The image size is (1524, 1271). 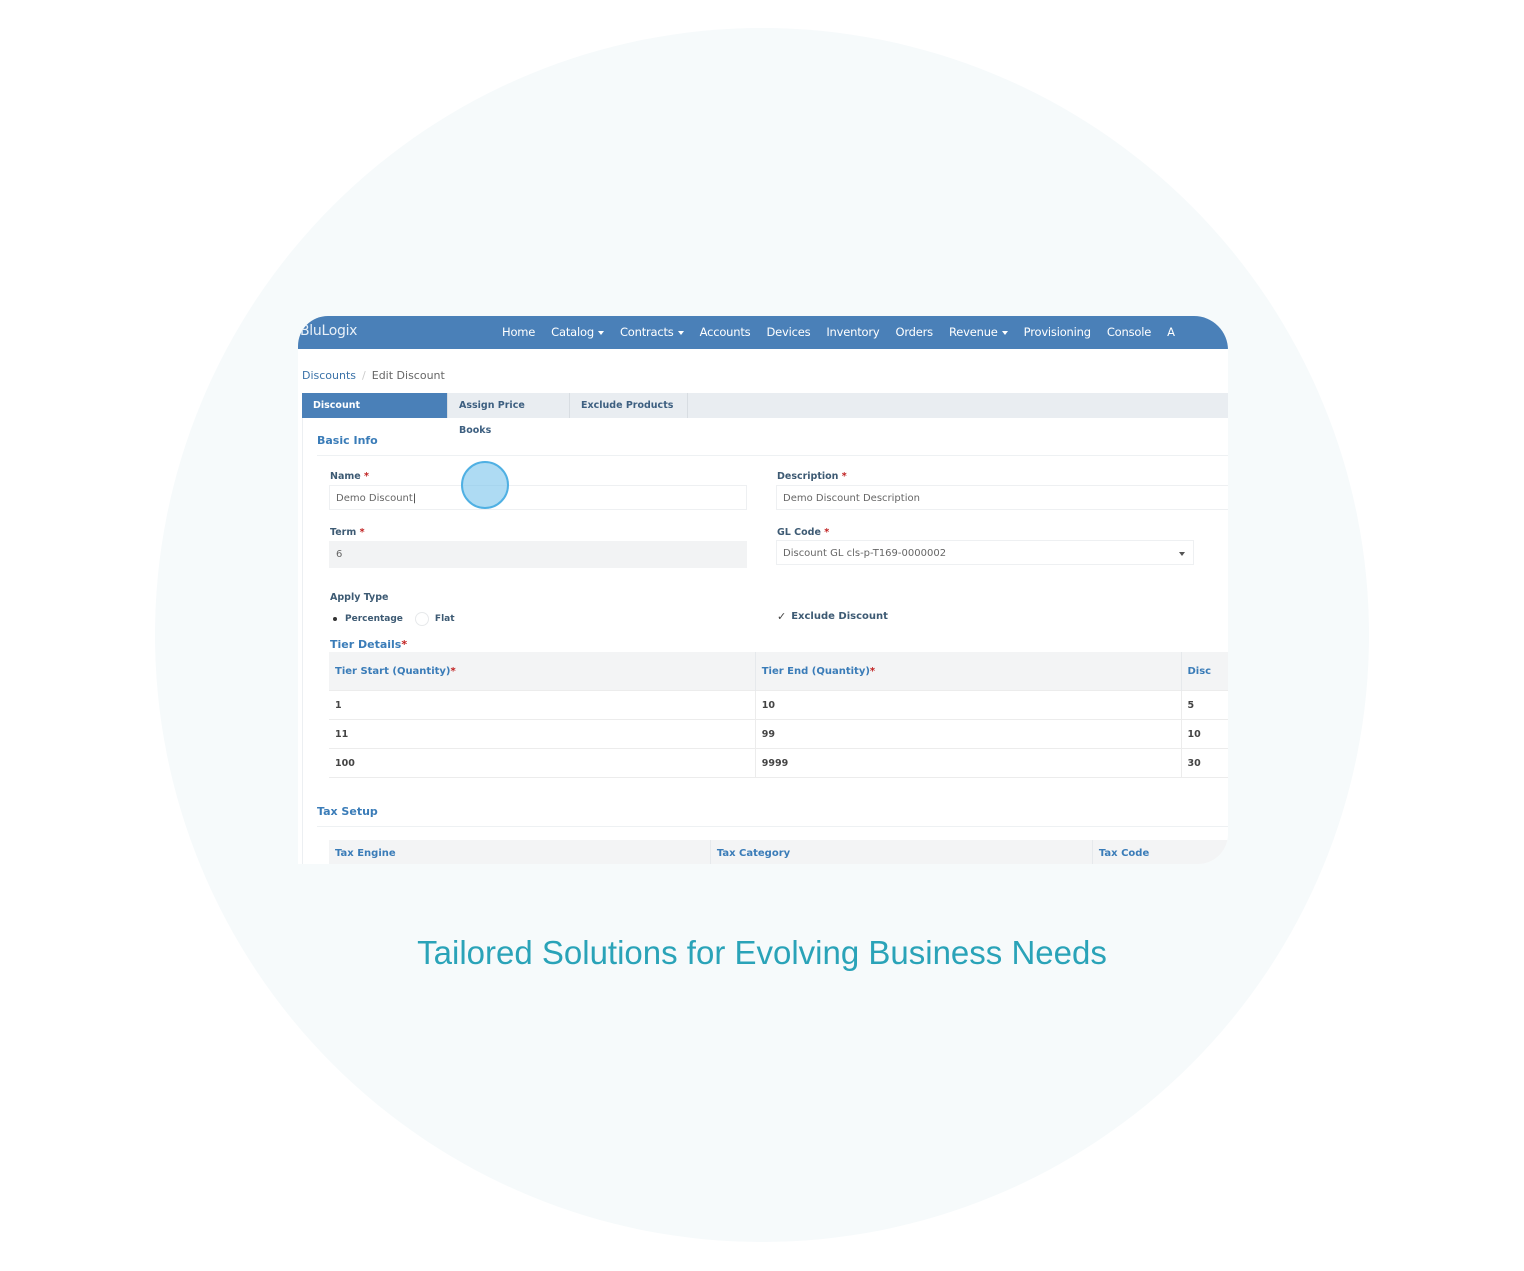 What do you see at coordinates (359, 597) in the screenshot?
I see `apply-type-label: Apply Type` at bounding box center [359, 597].